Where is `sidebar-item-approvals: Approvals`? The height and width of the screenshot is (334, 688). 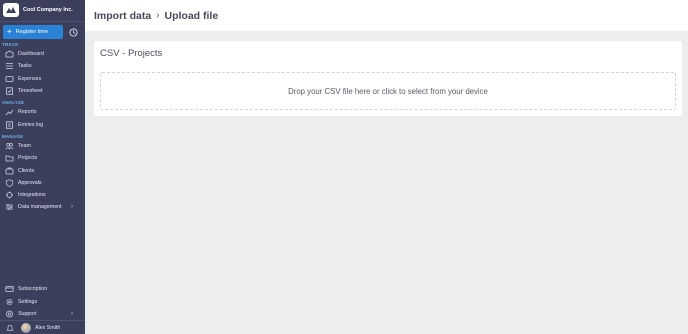
sidebar-item-approvals: Approvals is located at coordinates (42, 183).